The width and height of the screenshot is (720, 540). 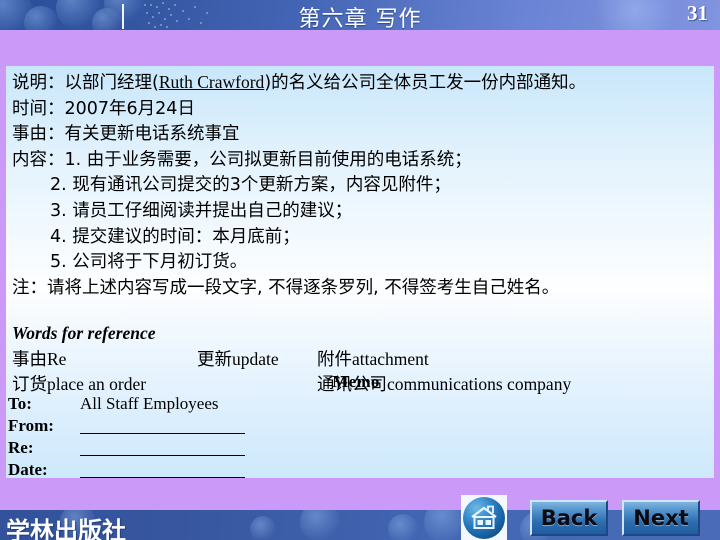 What do you see at coordinates (250, 185) in the screenshot?
I see `line-text-item-2: 2. 现有通讯公司提交的3个更新方案，内容见附件；` at bounding box center [250, 185].